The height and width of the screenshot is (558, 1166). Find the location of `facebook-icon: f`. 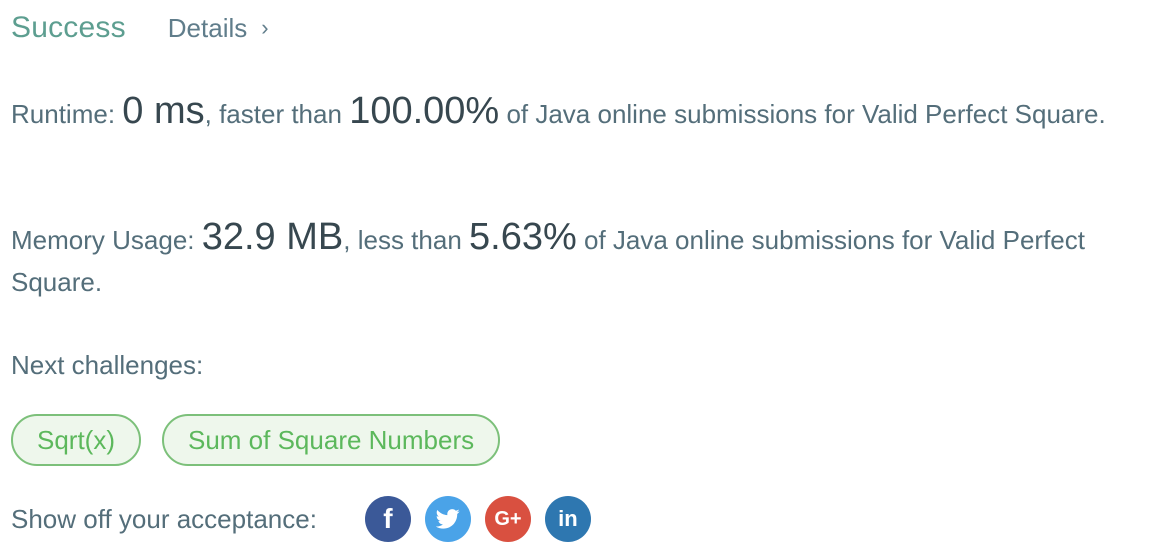

facebook-icon: f is located at coordinates (387, 519).